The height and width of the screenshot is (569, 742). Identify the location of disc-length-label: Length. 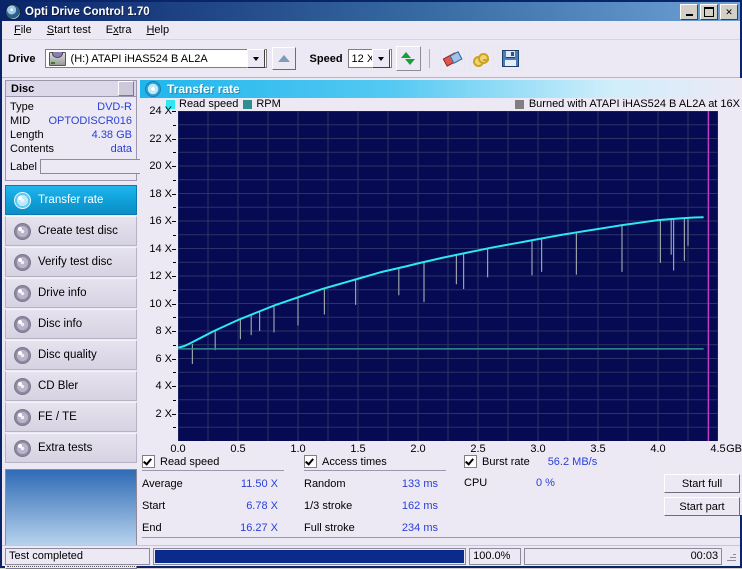
(27, 135).